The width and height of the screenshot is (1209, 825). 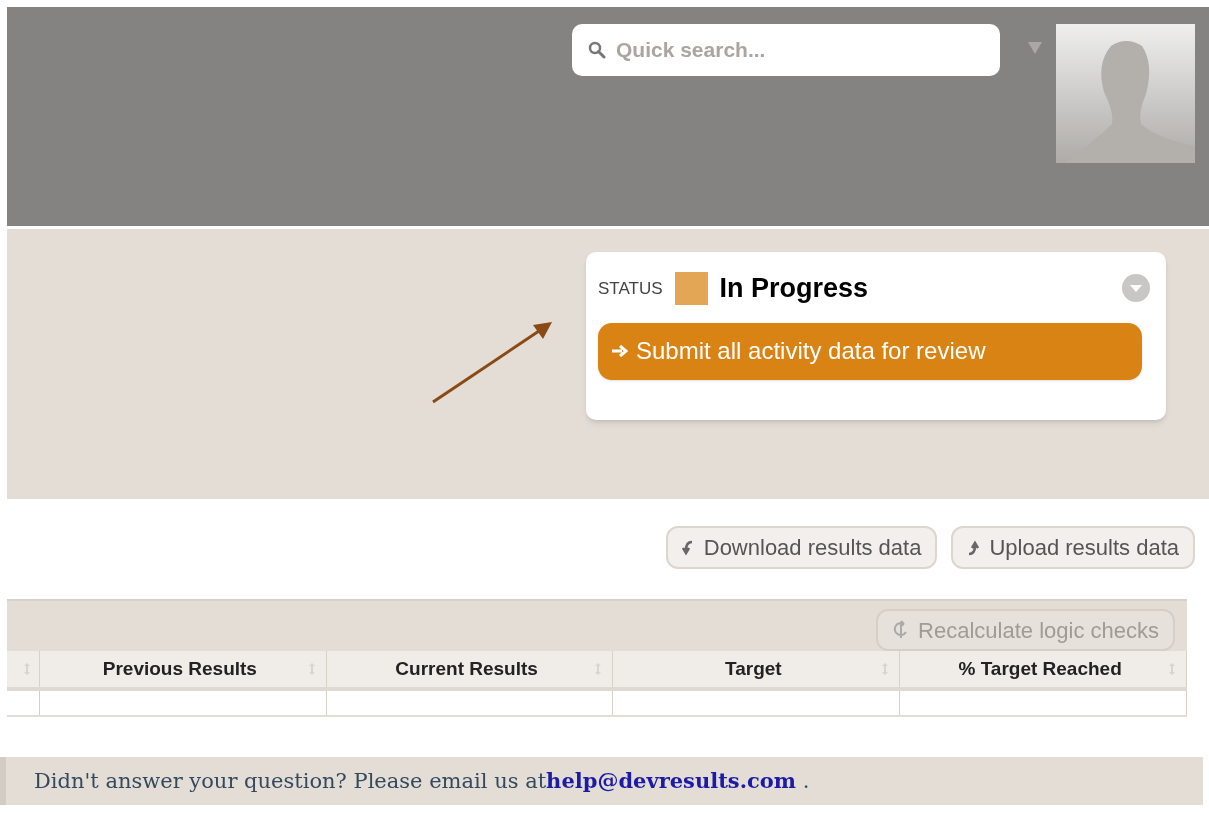 What do you see at coordinates (973, 547) in the screenshot?
I see `curved-arrow-up-icon` at bounding box center [973, 547].